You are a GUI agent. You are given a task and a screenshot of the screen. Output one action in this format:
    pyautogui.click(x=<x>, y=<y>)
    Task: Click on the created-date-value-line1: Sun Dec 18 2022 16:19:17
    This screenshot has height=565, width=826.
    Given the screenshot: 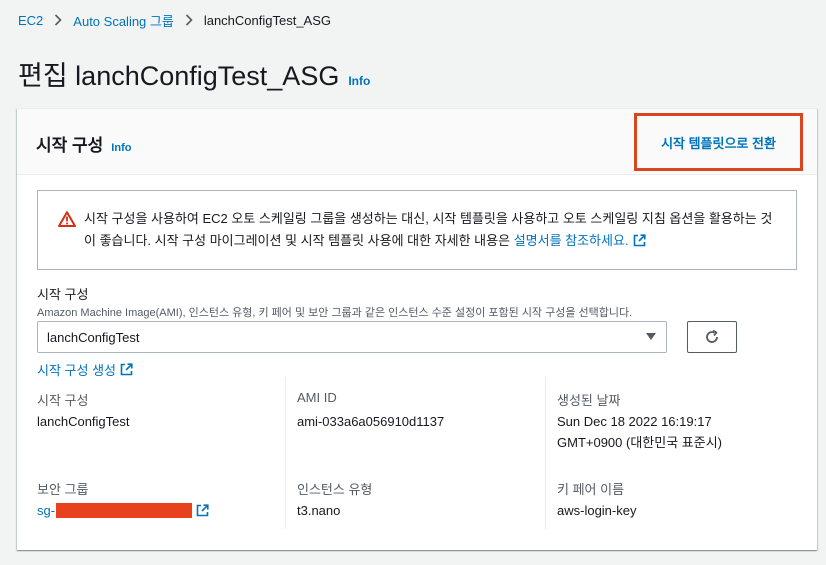 What is the action you would take?
    pyautogui.click(x=634, y=421)
    